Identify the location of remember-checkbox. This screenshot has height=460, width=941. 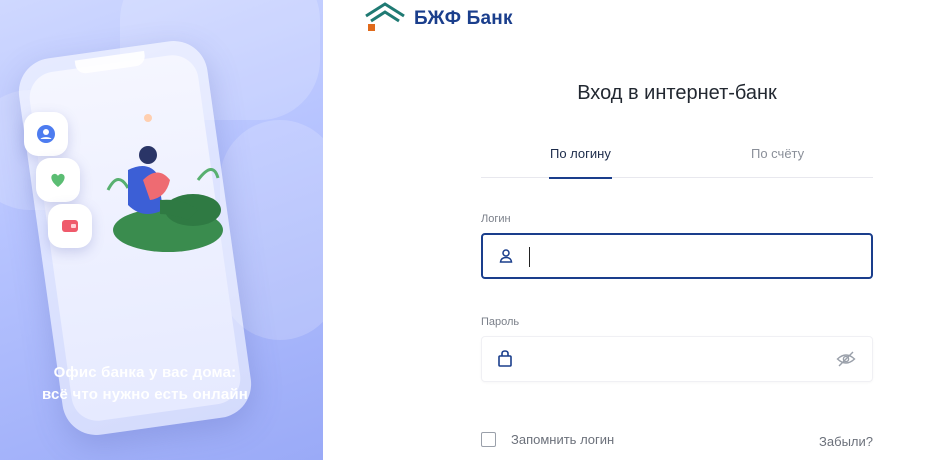
(488, 439).